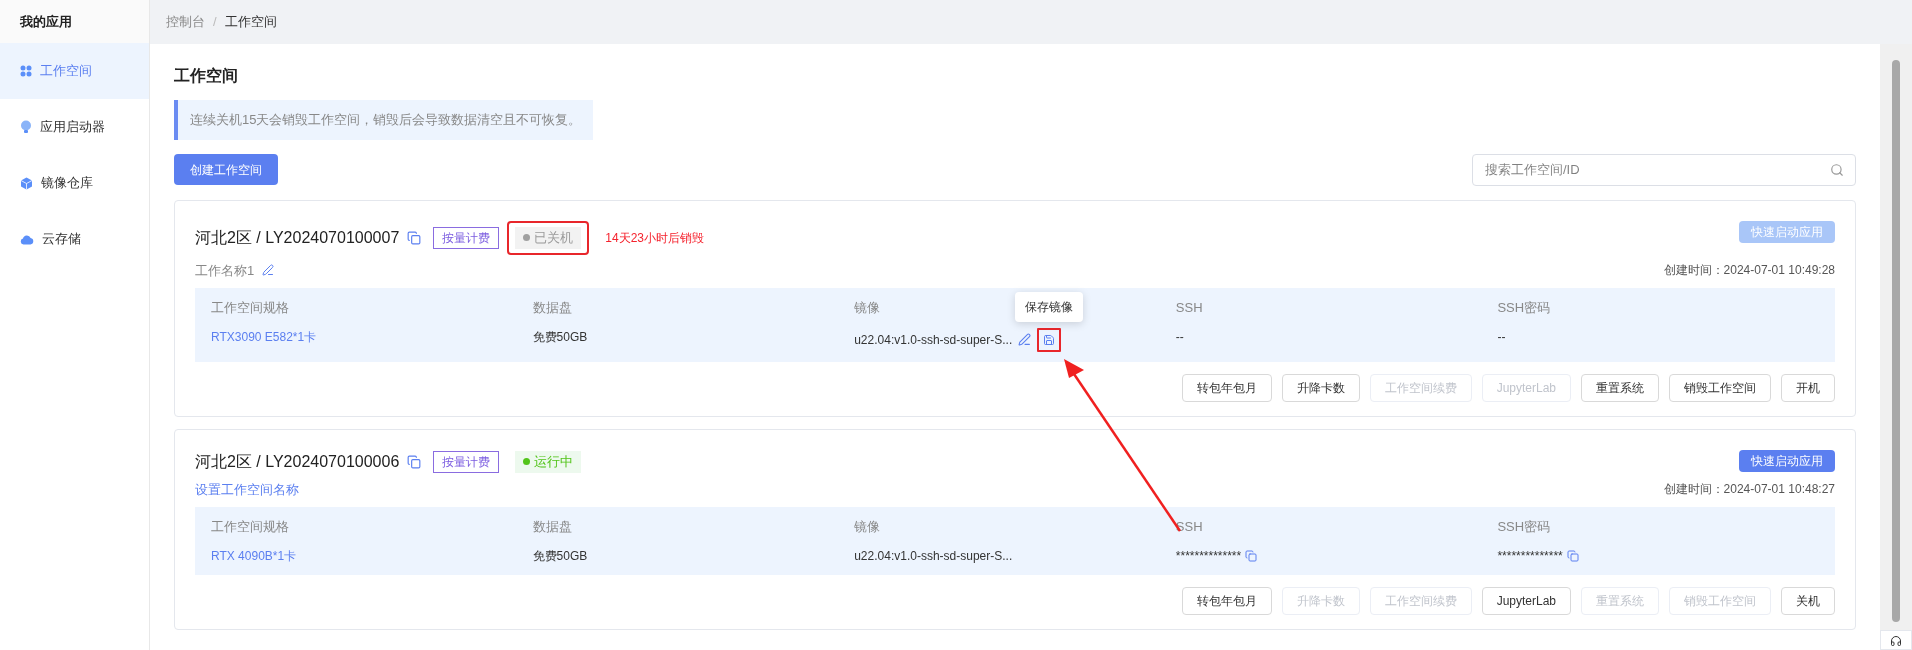 Image resolution: width=1912 pixels, height=650 pixels. I want to click on sidebar-item: 镜像仓库, so click(74, 183).